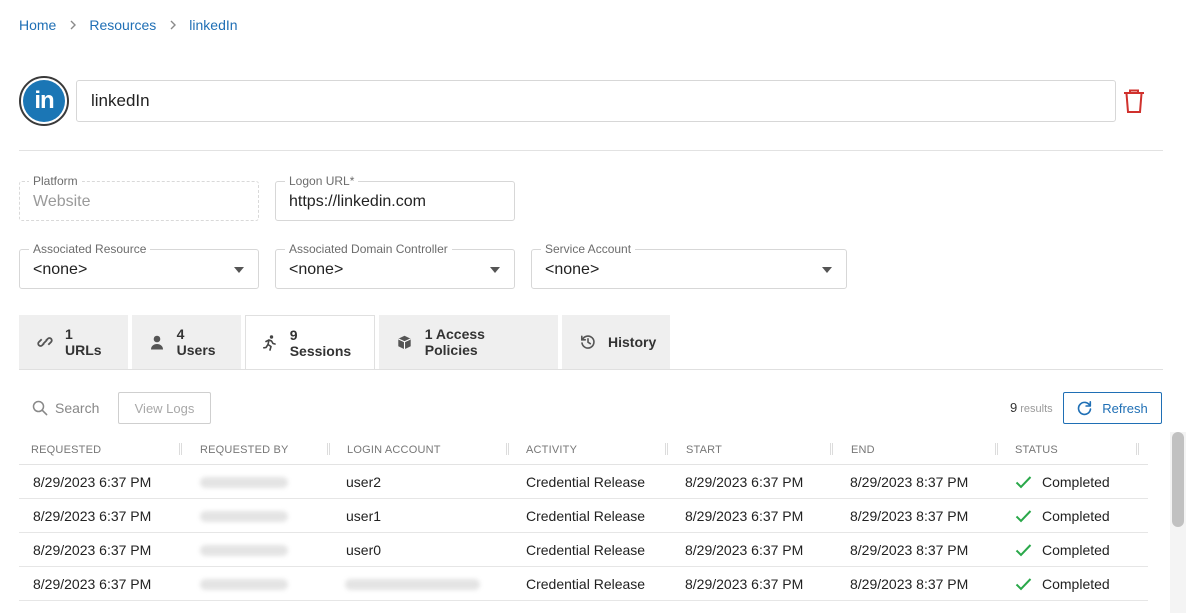 The height and width of the screenshot is (613, 1186). Describe the element at coordinates (157, 342) in the screenshot. I see `user-icon` at that location.